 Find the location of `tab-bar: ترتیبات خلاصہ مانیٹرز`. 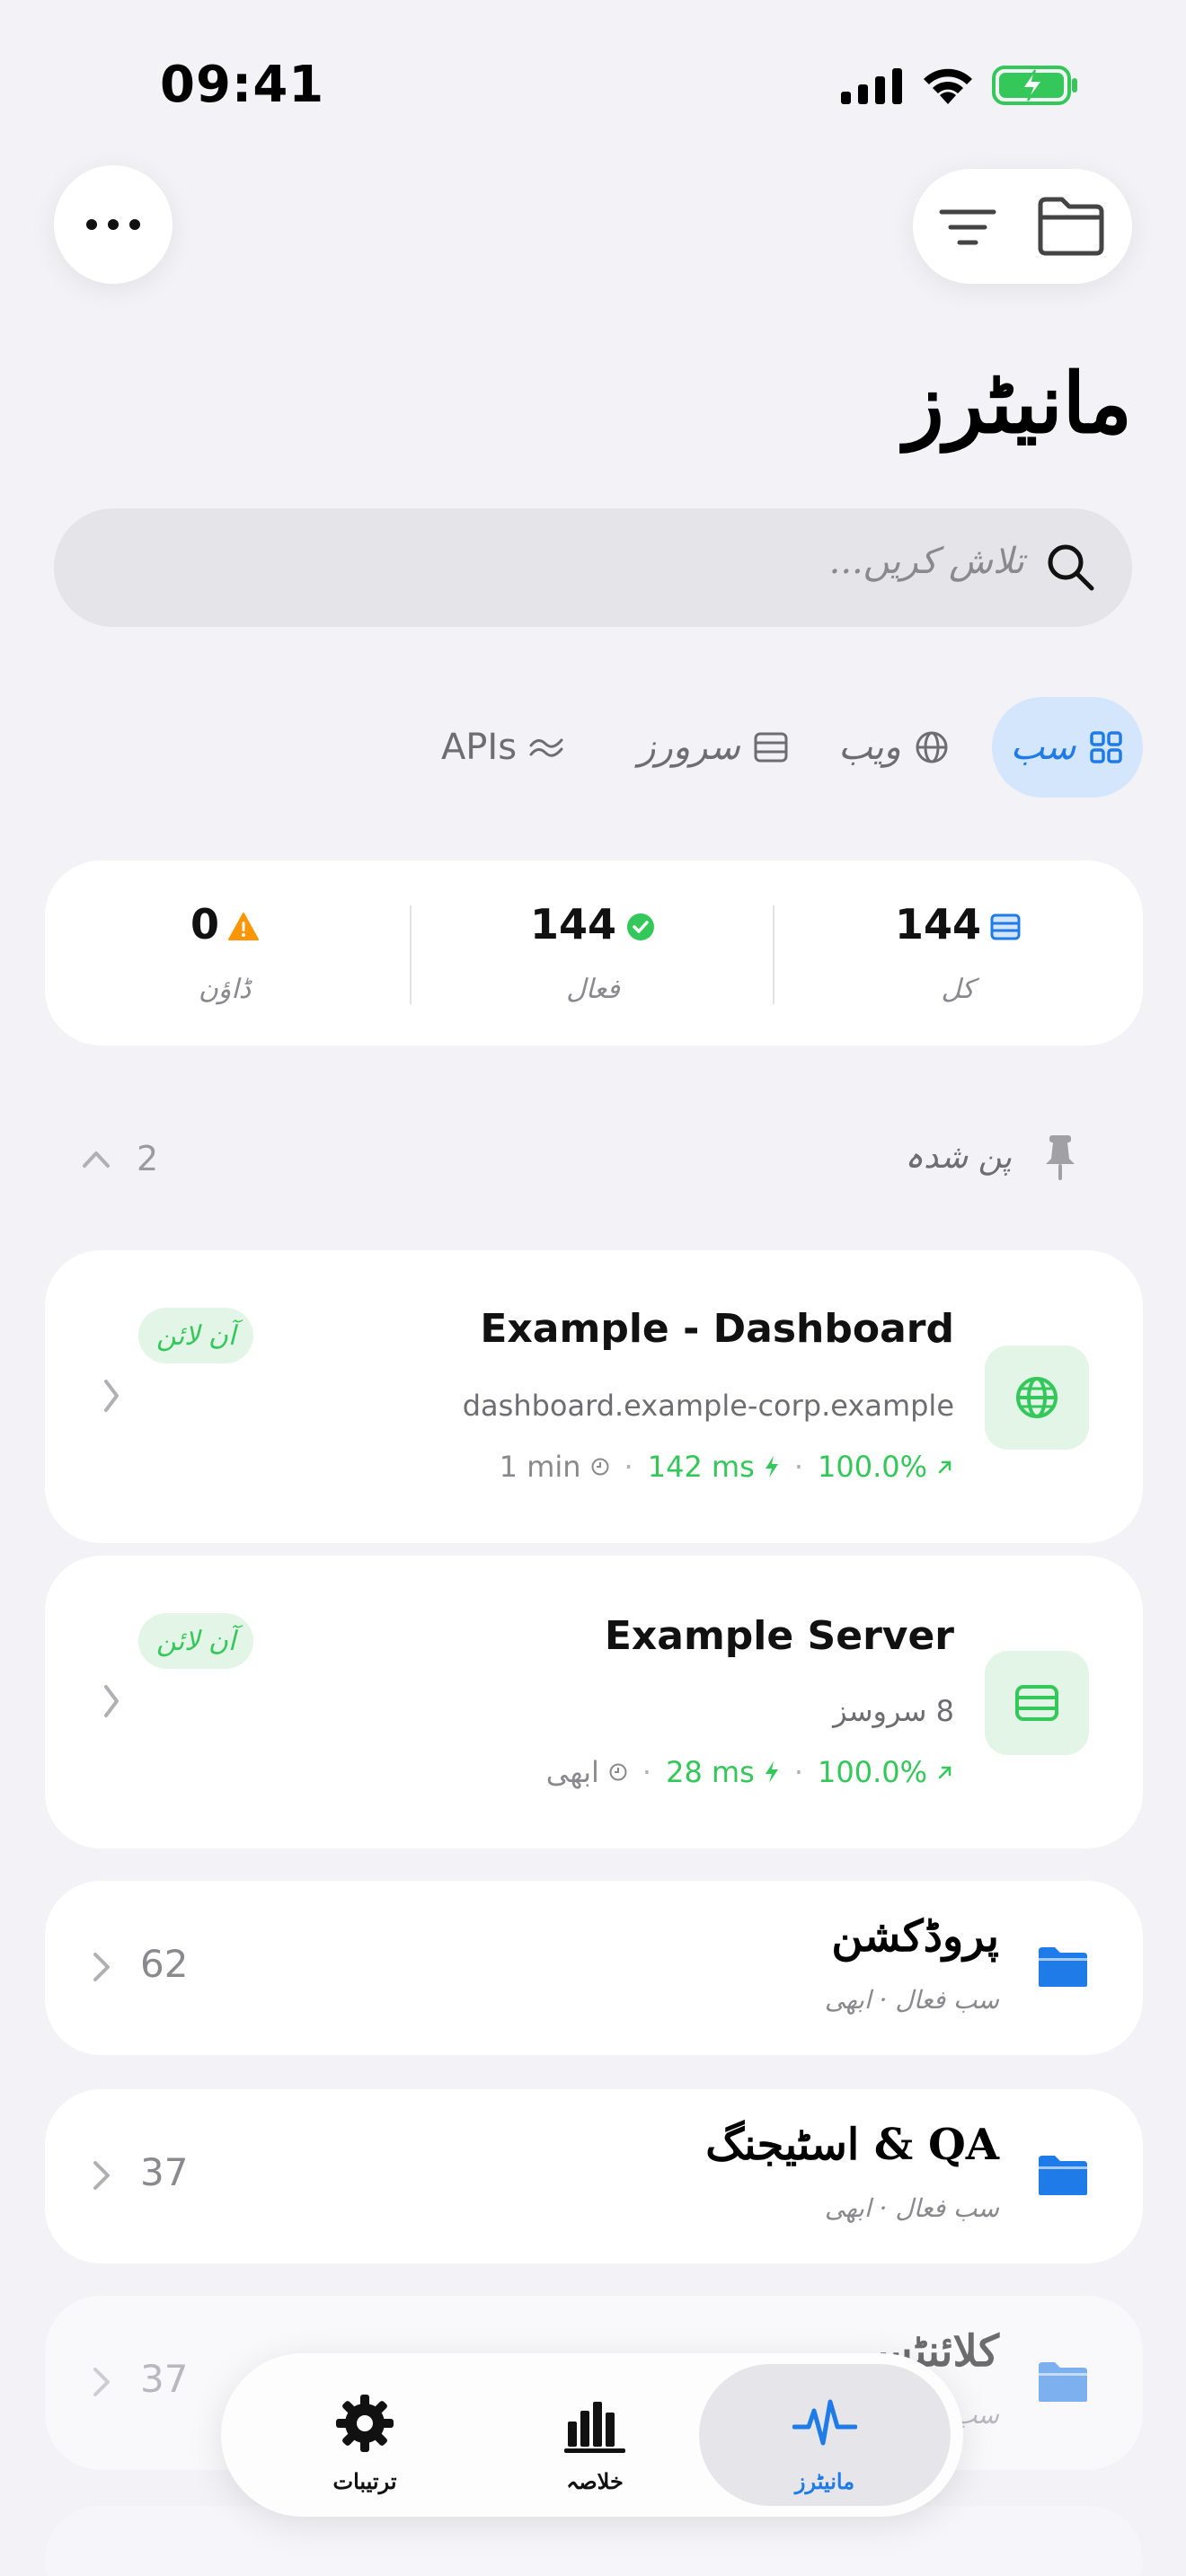

tab-bar: ترتیبات خلاصہ مانیٹرز is located at coordinates (592, 2435).